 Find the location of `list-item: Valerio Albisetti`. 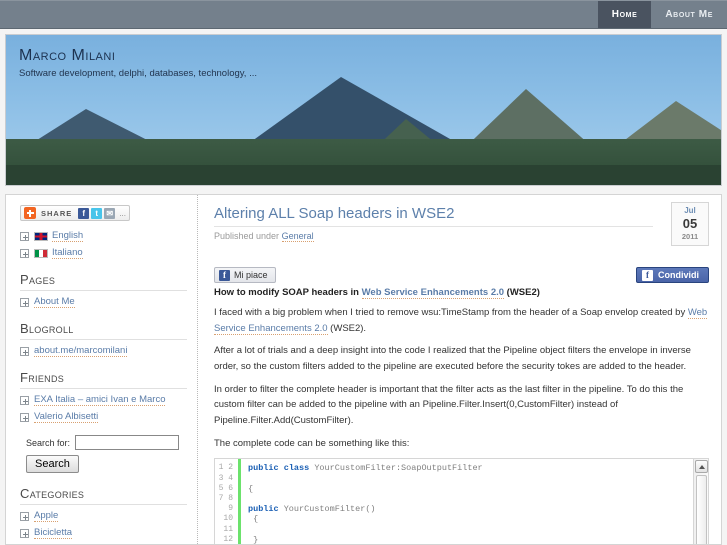

list-item: Valerio Albisetti is located at coordinates (103, 417).